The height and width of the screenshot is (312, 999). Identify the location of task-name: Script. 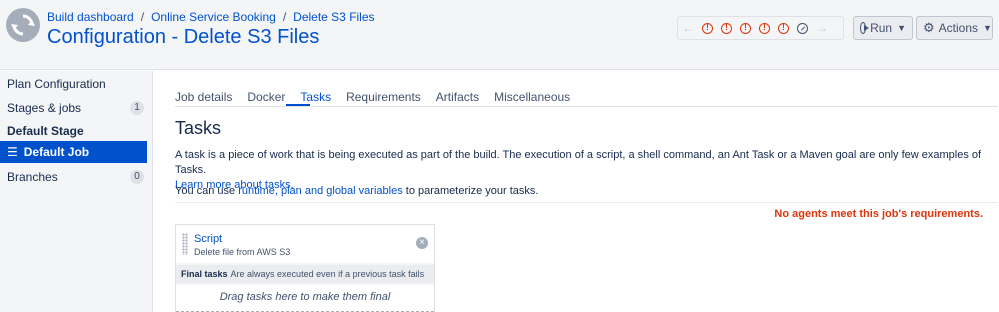
(208, 239).